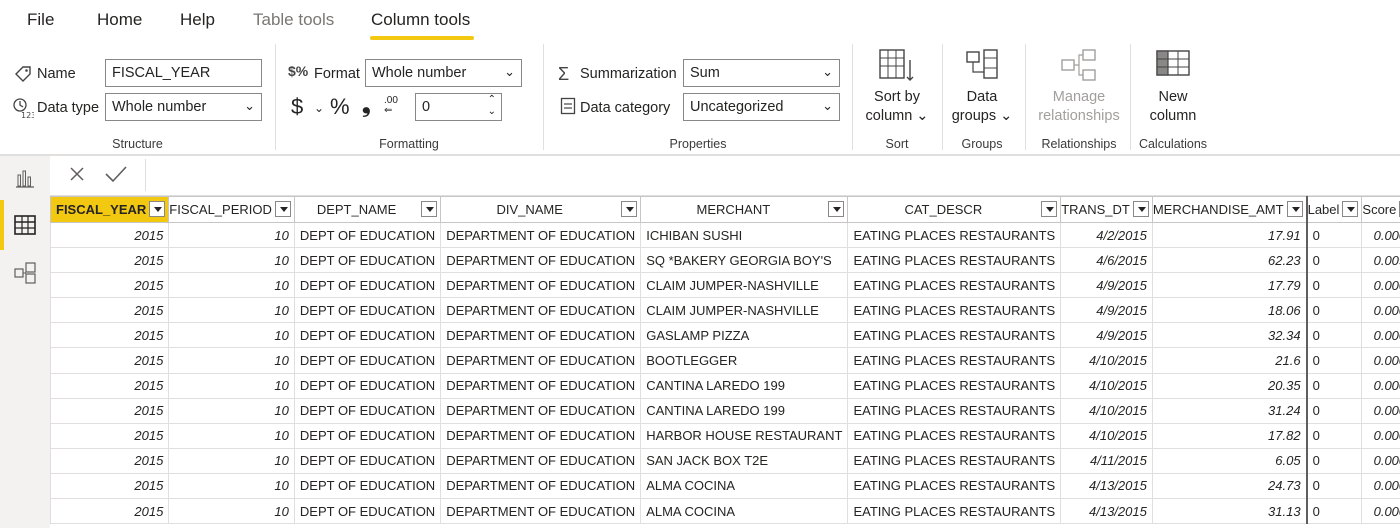  I want to click on table-cell: 0.0006, so click(1380, 385).